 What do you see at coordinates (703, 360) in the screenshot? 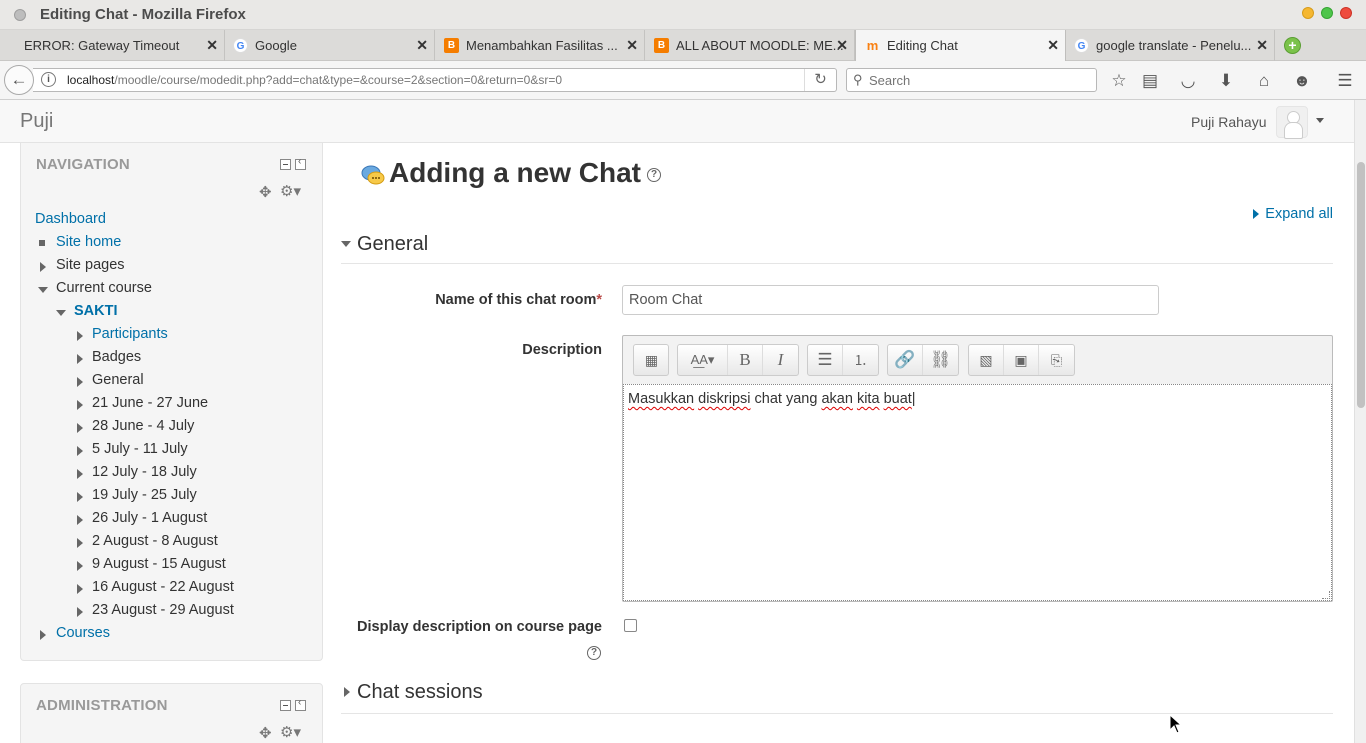
I see `paragraph-style-icon: A͟A▾` at bounding box center [703, 360].